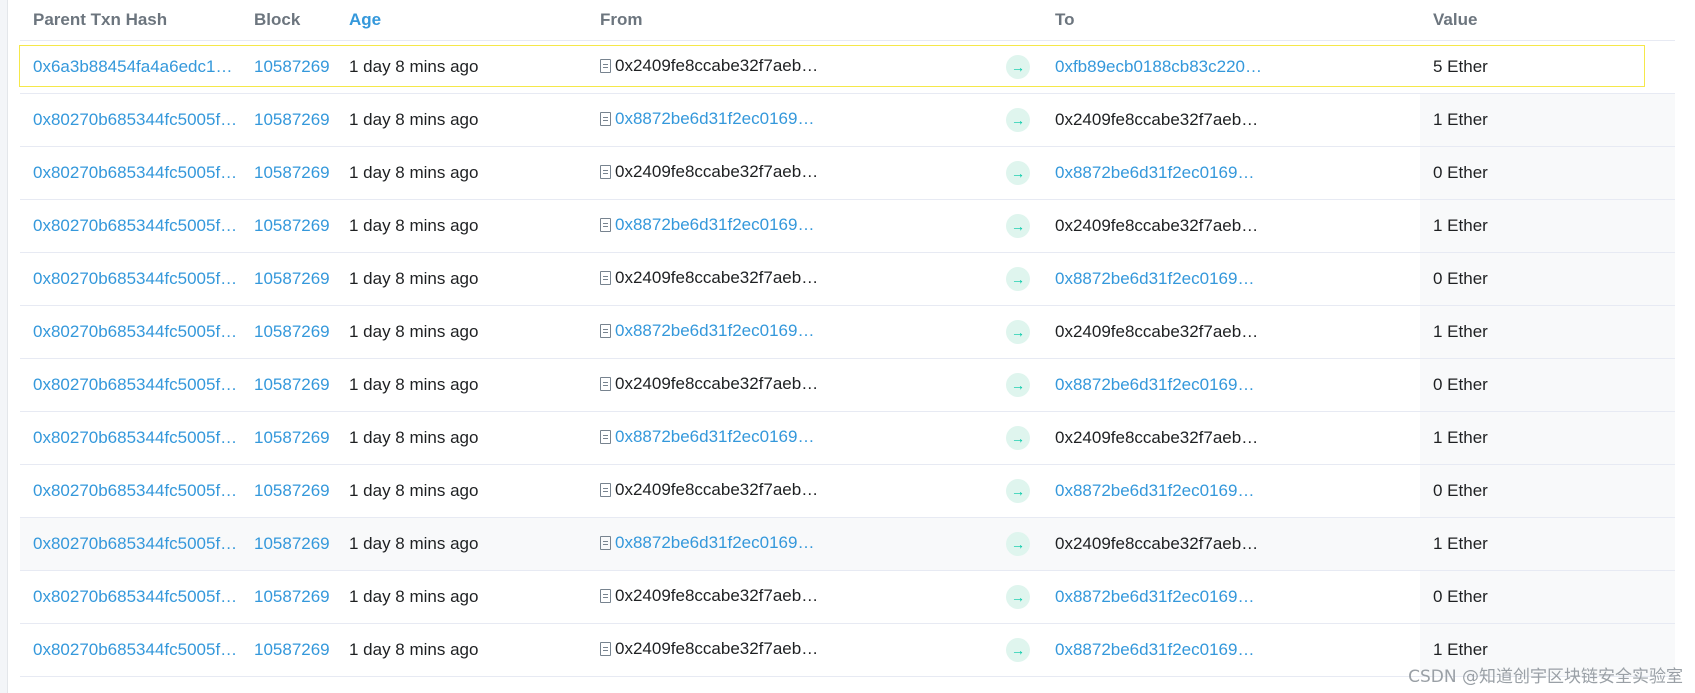  I want to click on value-text: 5 Ether, so click(1460, 66).